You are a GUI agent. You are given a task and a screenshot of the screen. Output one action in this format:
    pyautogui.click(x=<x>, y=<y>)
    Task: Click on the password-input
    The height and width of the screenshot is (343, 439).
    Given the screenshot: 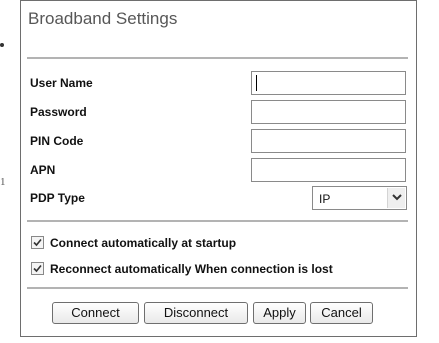 What is the action you would take?
    pyautogui.click(x=328, y=112)
    